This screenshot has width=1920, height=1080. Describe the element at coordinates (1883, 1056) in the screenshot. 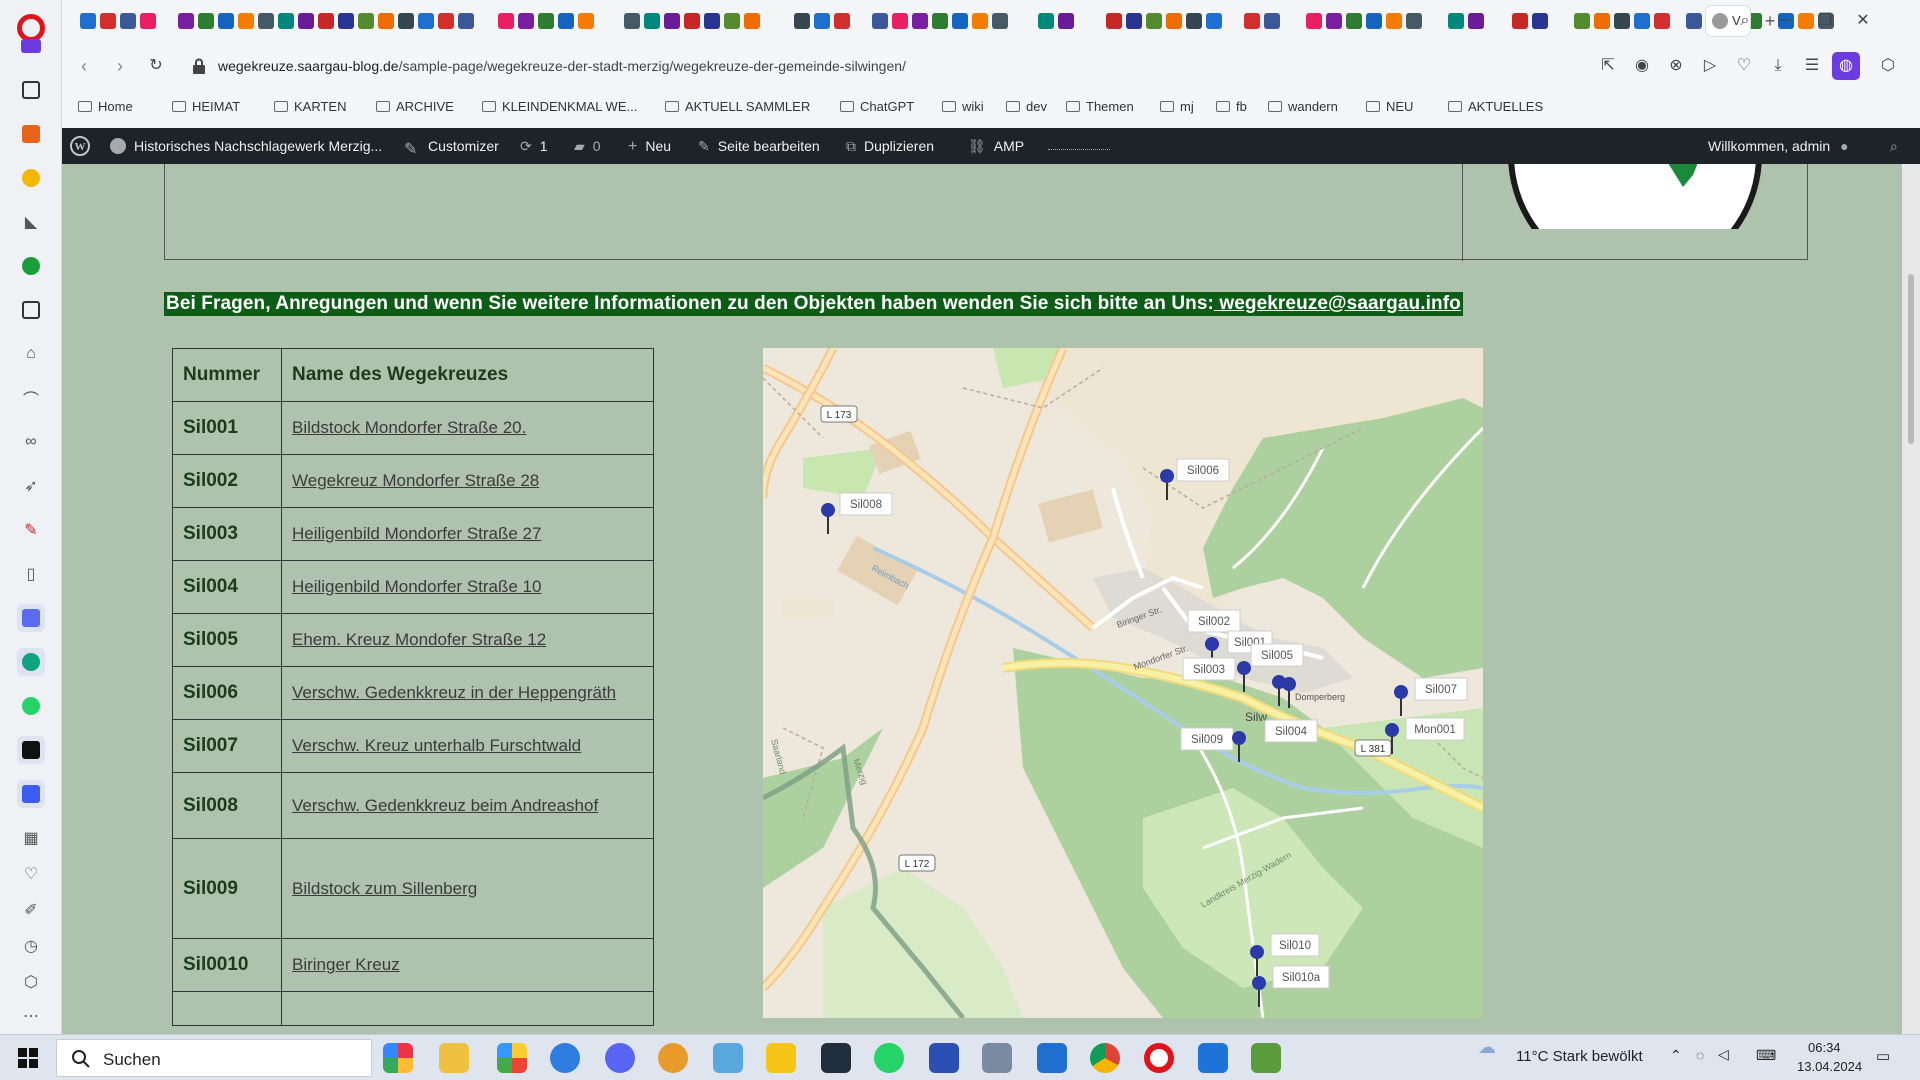

I see `notifications-icon: ▭` at that location.